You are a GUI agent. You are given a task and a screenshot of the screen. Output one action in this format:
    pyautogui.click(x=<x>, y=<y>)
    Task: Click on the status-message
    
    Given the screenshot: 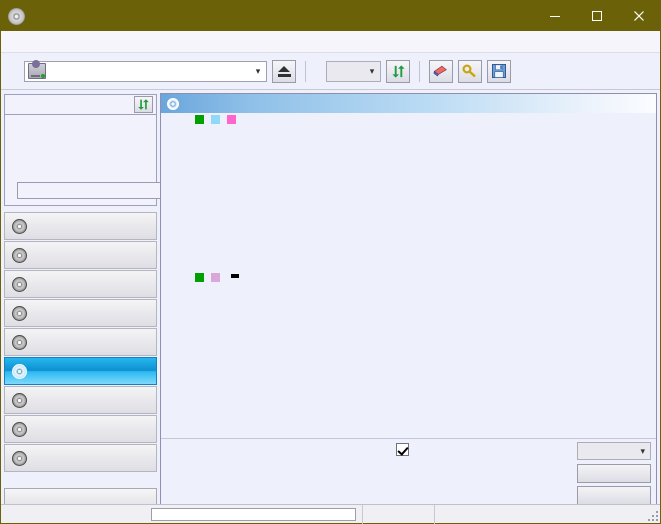 What is the action you would take?
    pyautogui.click(x=75, y=514)
    